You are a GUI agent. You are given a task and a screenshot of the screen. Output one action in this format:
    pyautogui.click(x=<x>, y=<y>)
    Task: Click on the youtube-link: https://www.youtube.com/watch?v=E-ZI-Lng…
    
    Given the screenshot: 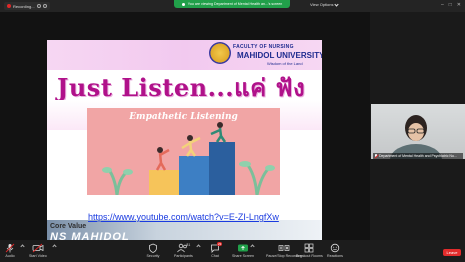 What is the action you would take?
    pyautogui.click(x=183, y=217)
    